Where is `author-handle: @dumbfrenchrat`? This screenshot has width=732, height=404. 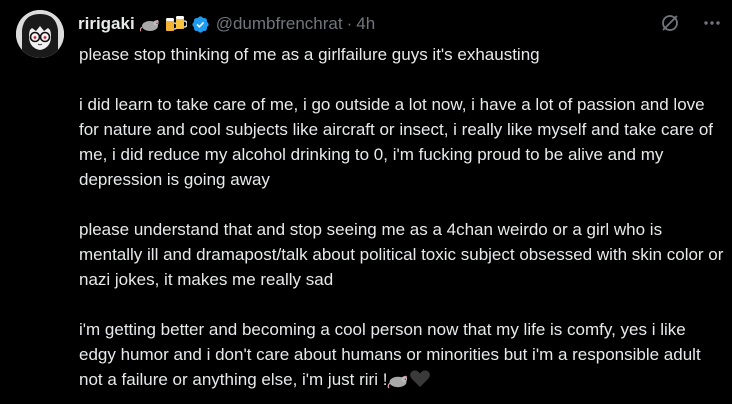 author-handle: @dumbfrenchrat is located at coordinates (279, 24).